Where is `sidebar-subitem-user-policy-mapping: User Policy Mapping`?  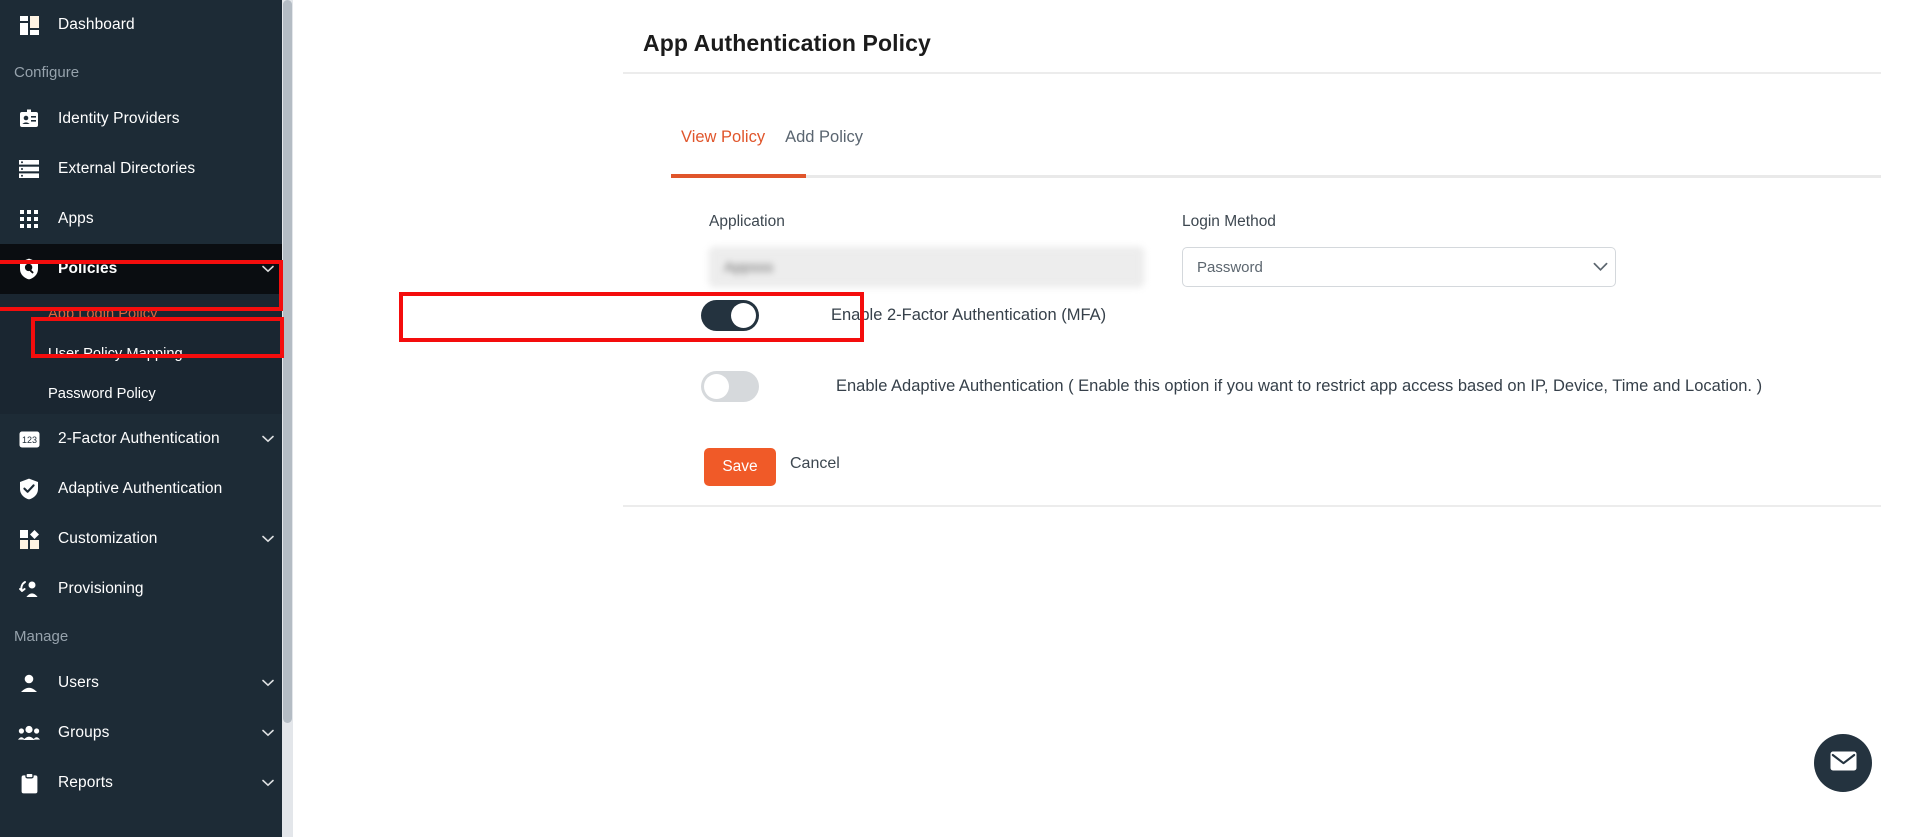
sidebar-subitem-user-policy-mapping: User Policy Mapping is located at coordinates (146, 354).